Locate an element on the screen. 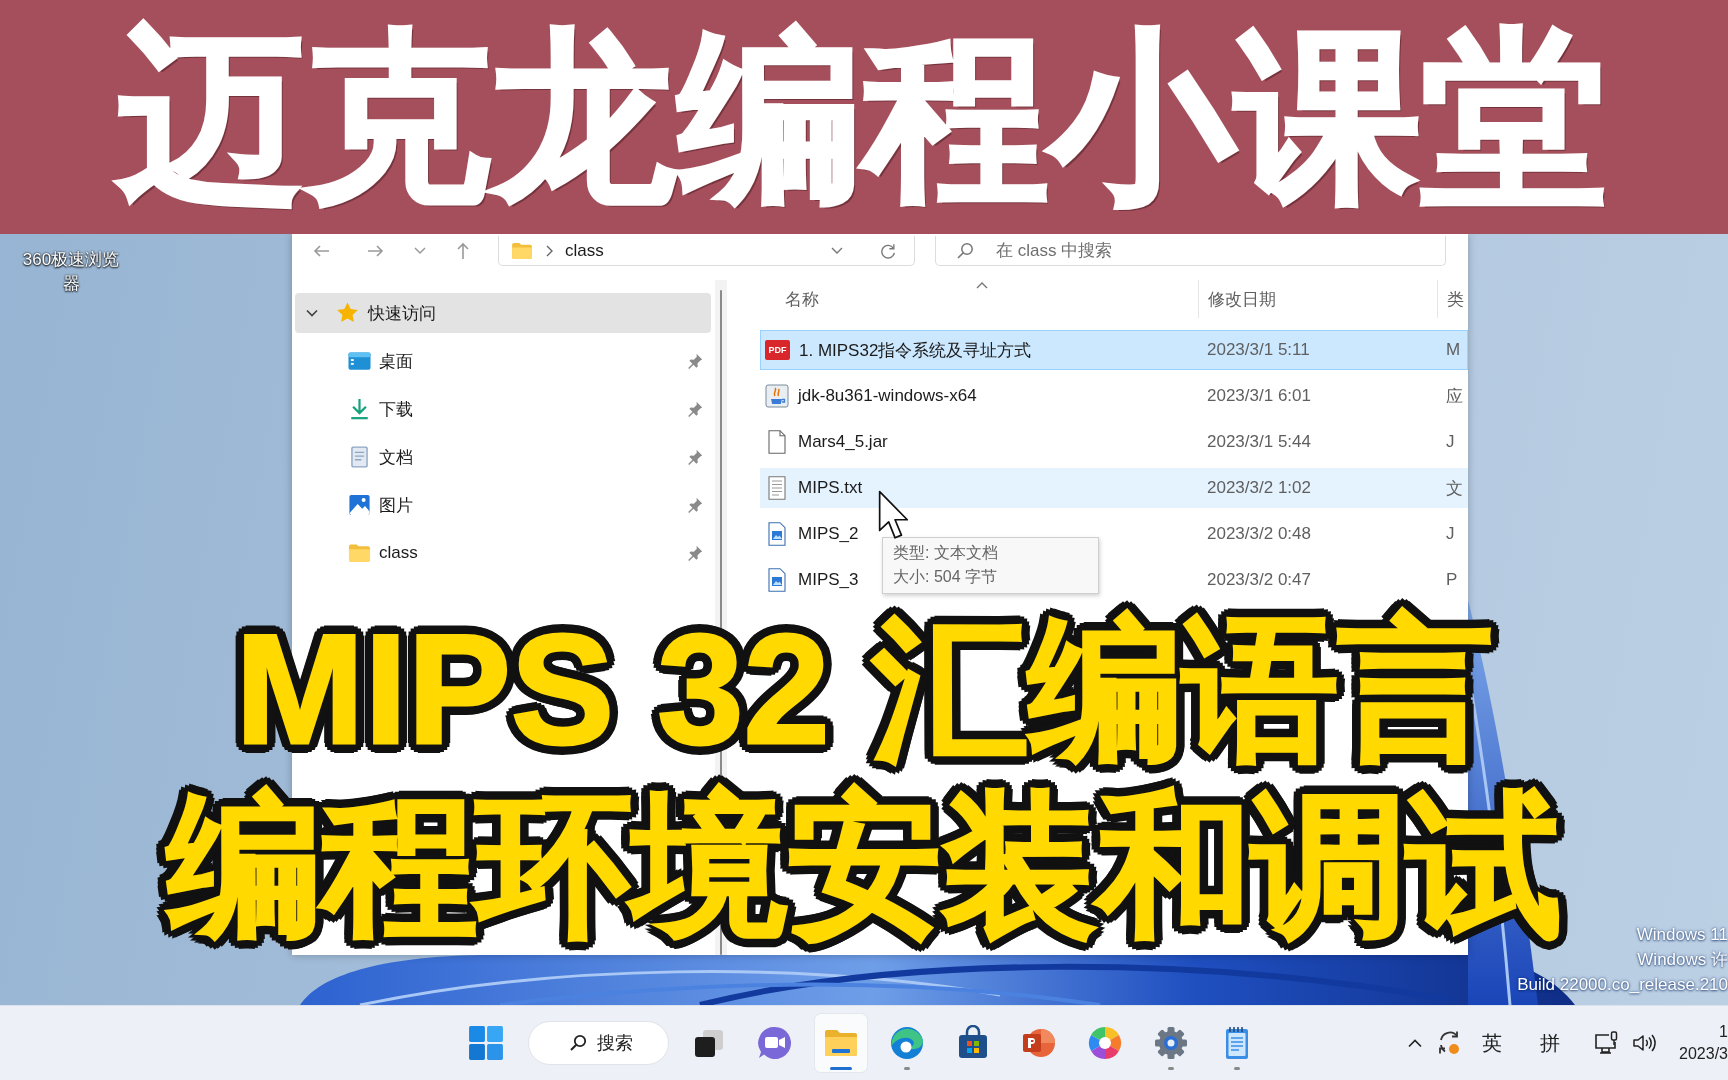 The image size is (1728, 1080). chat-camera-icon is located at coordinates (775, 1043).